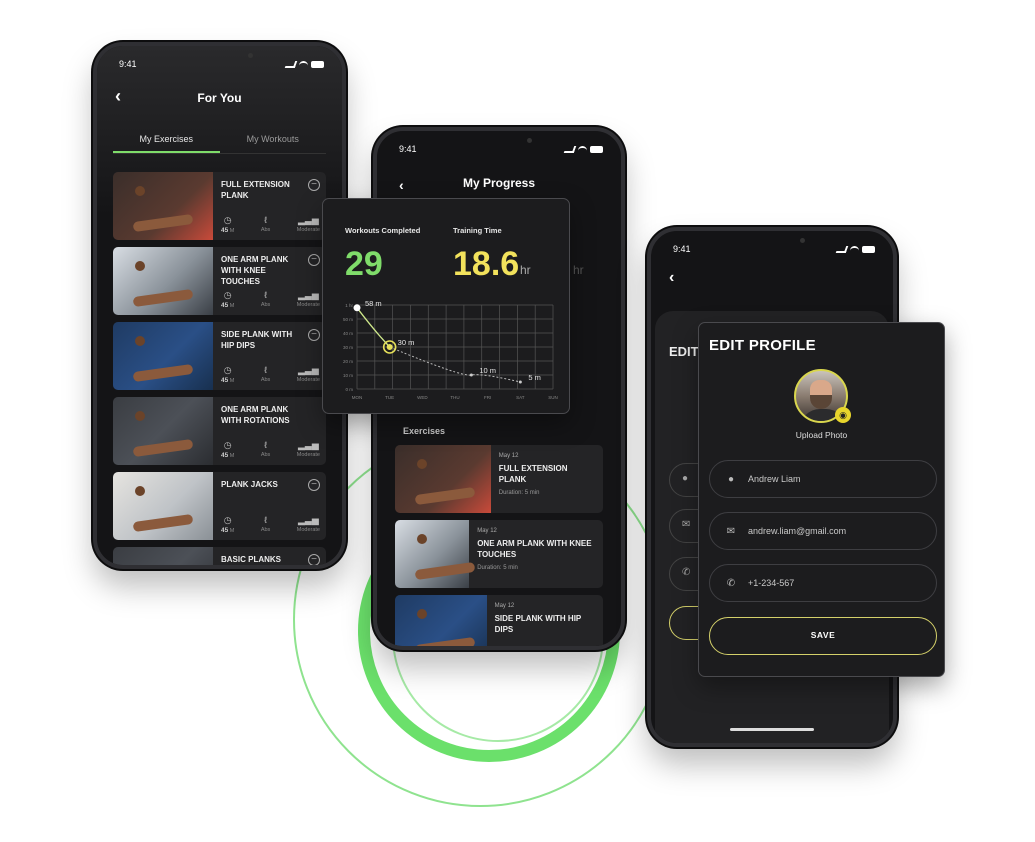 This screenshot has height=842, width=1035. What do you see at coordinates (487, 370) in the screenshot?
I see `data-label: 10 m` at bounding box center [487, 370].